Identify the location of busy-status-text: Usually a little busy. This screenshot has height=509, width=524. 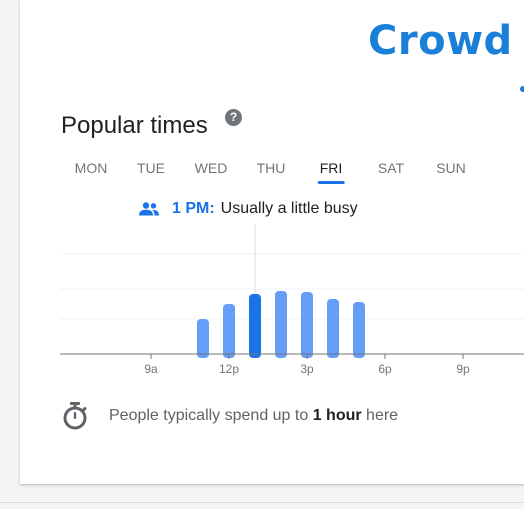
(289, 208).